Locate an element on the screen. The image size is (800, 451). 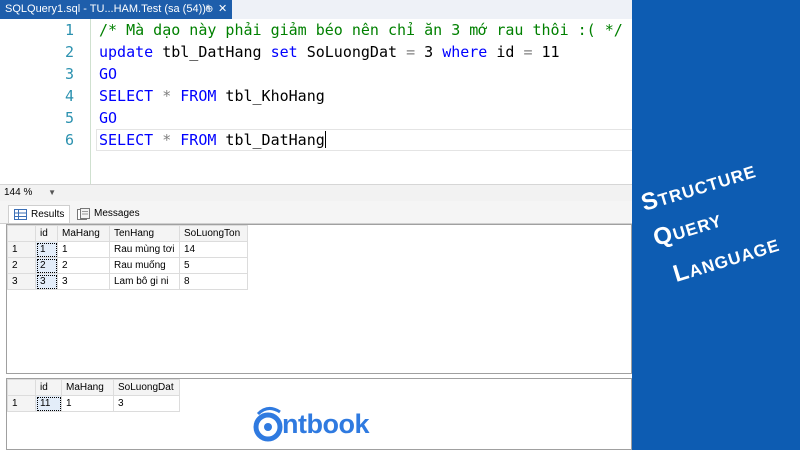
code-line: 4 SELECT * FROM tbl_KhoHang is located at coordinates (316, 96).